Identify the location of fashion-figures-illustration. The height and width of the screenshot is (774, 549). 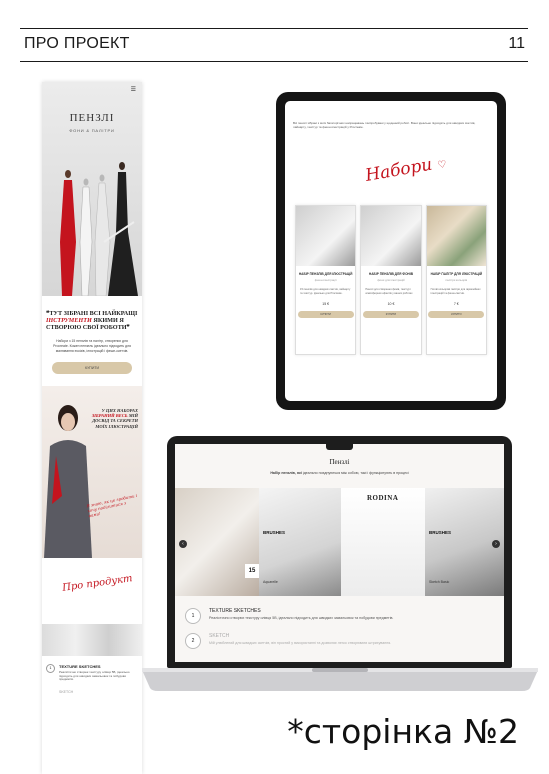
(99, 229).